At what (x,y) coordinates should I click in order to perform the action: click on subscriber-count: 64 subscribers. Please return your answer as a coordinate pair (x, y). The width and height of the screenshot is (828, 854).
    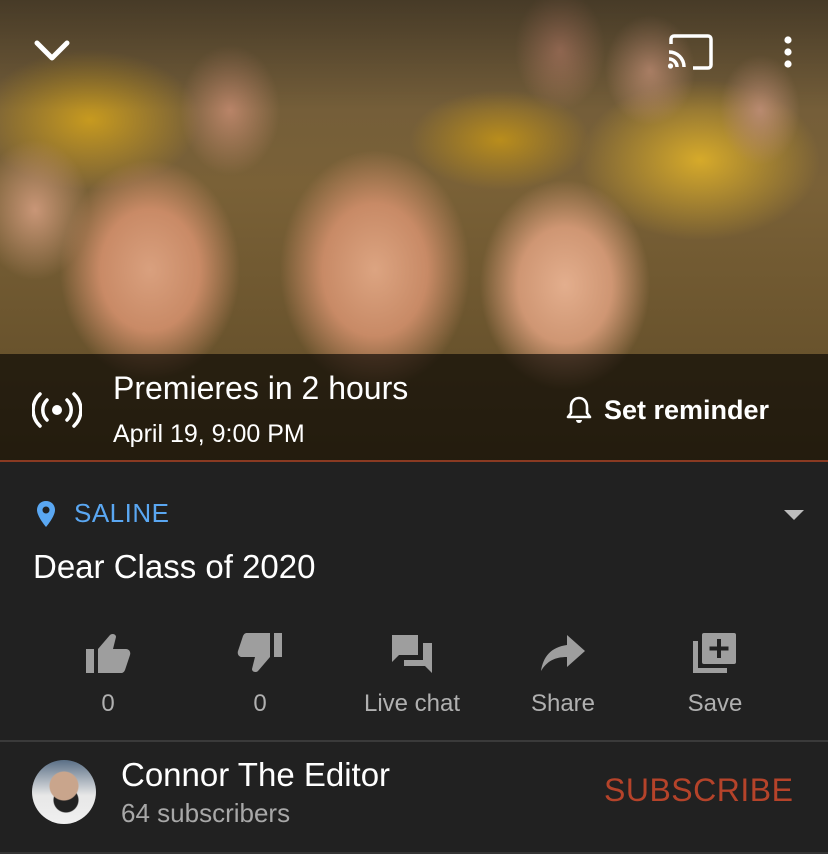
    Looking at the image, I should click on (206, 813).